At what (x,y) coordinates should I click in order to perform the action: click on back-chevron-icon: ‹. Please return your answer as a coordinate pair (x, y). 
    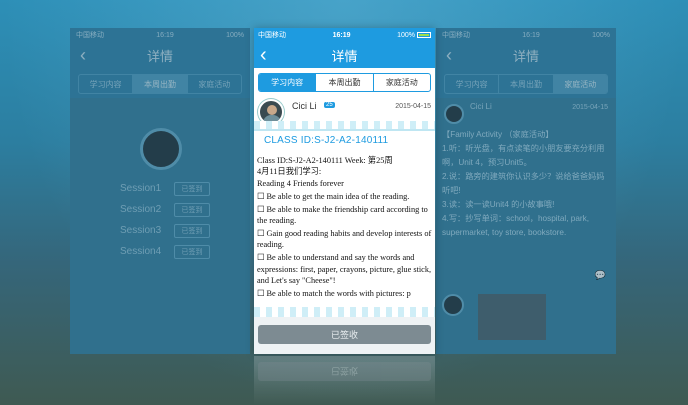
    Looking at the image, I should click on (263, 55).